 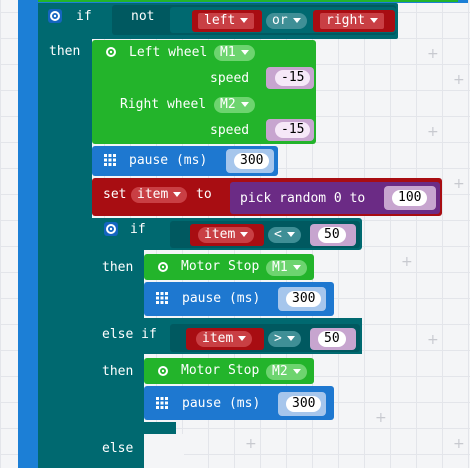 What do you see at coordinates (115, 194) in the screenshot?
I see `set-label: set` at bounding box center [115, 194].